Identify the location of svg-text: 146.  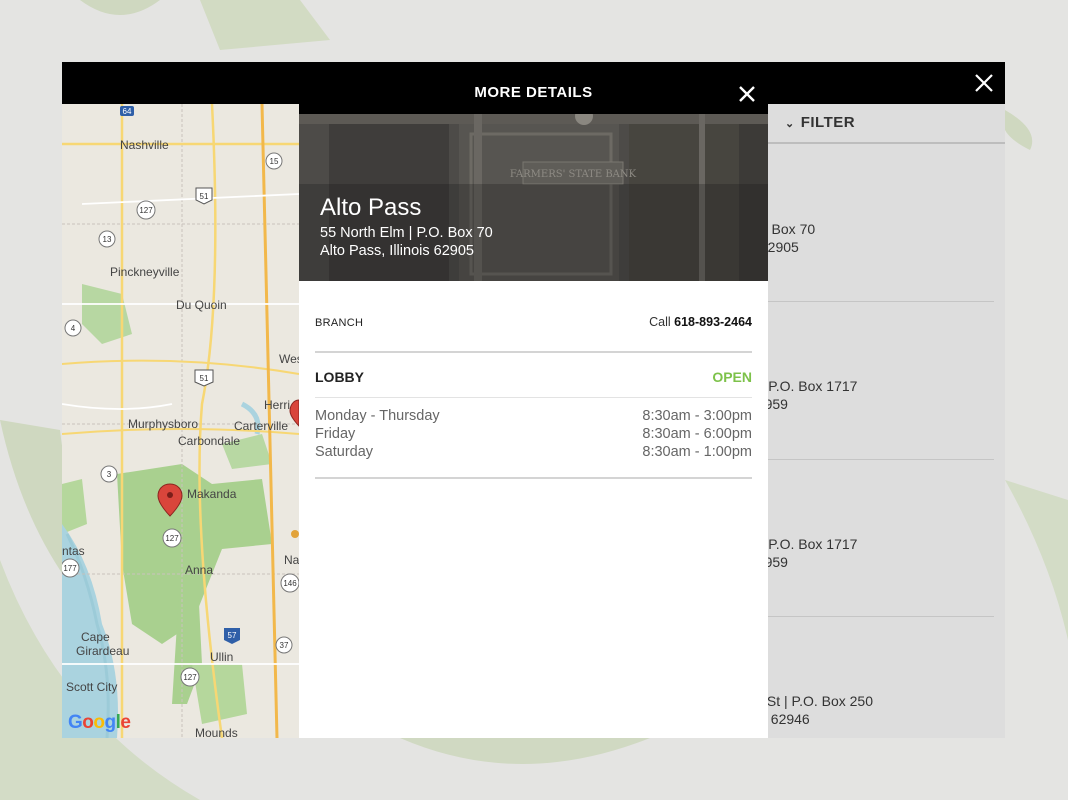
(290, 583).